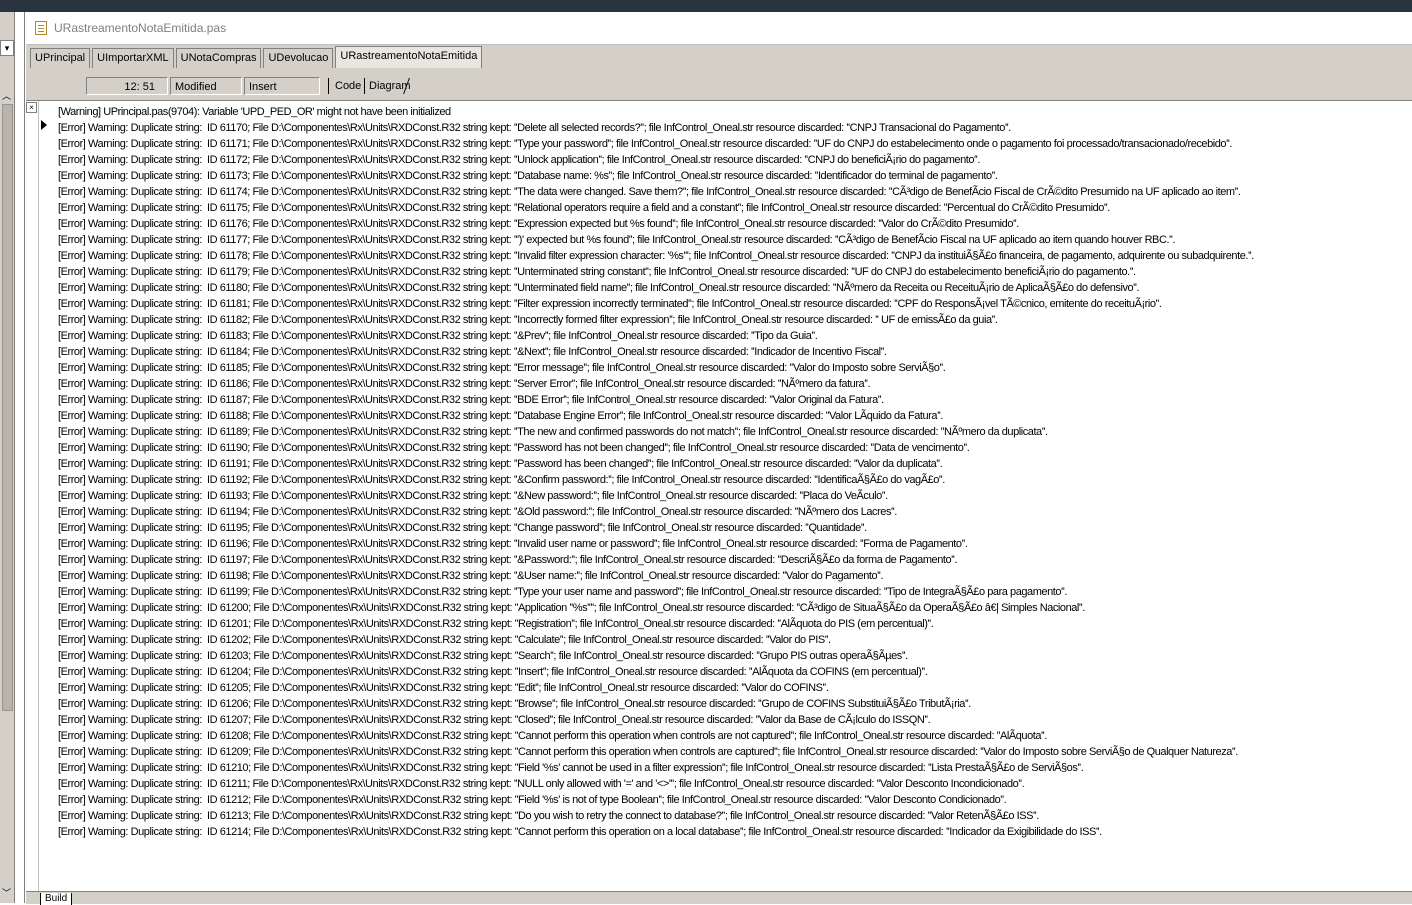 The width and height of the screenshot is (1412, 905). I want to click on cursor-position: 12: 51, so click(127, 86).